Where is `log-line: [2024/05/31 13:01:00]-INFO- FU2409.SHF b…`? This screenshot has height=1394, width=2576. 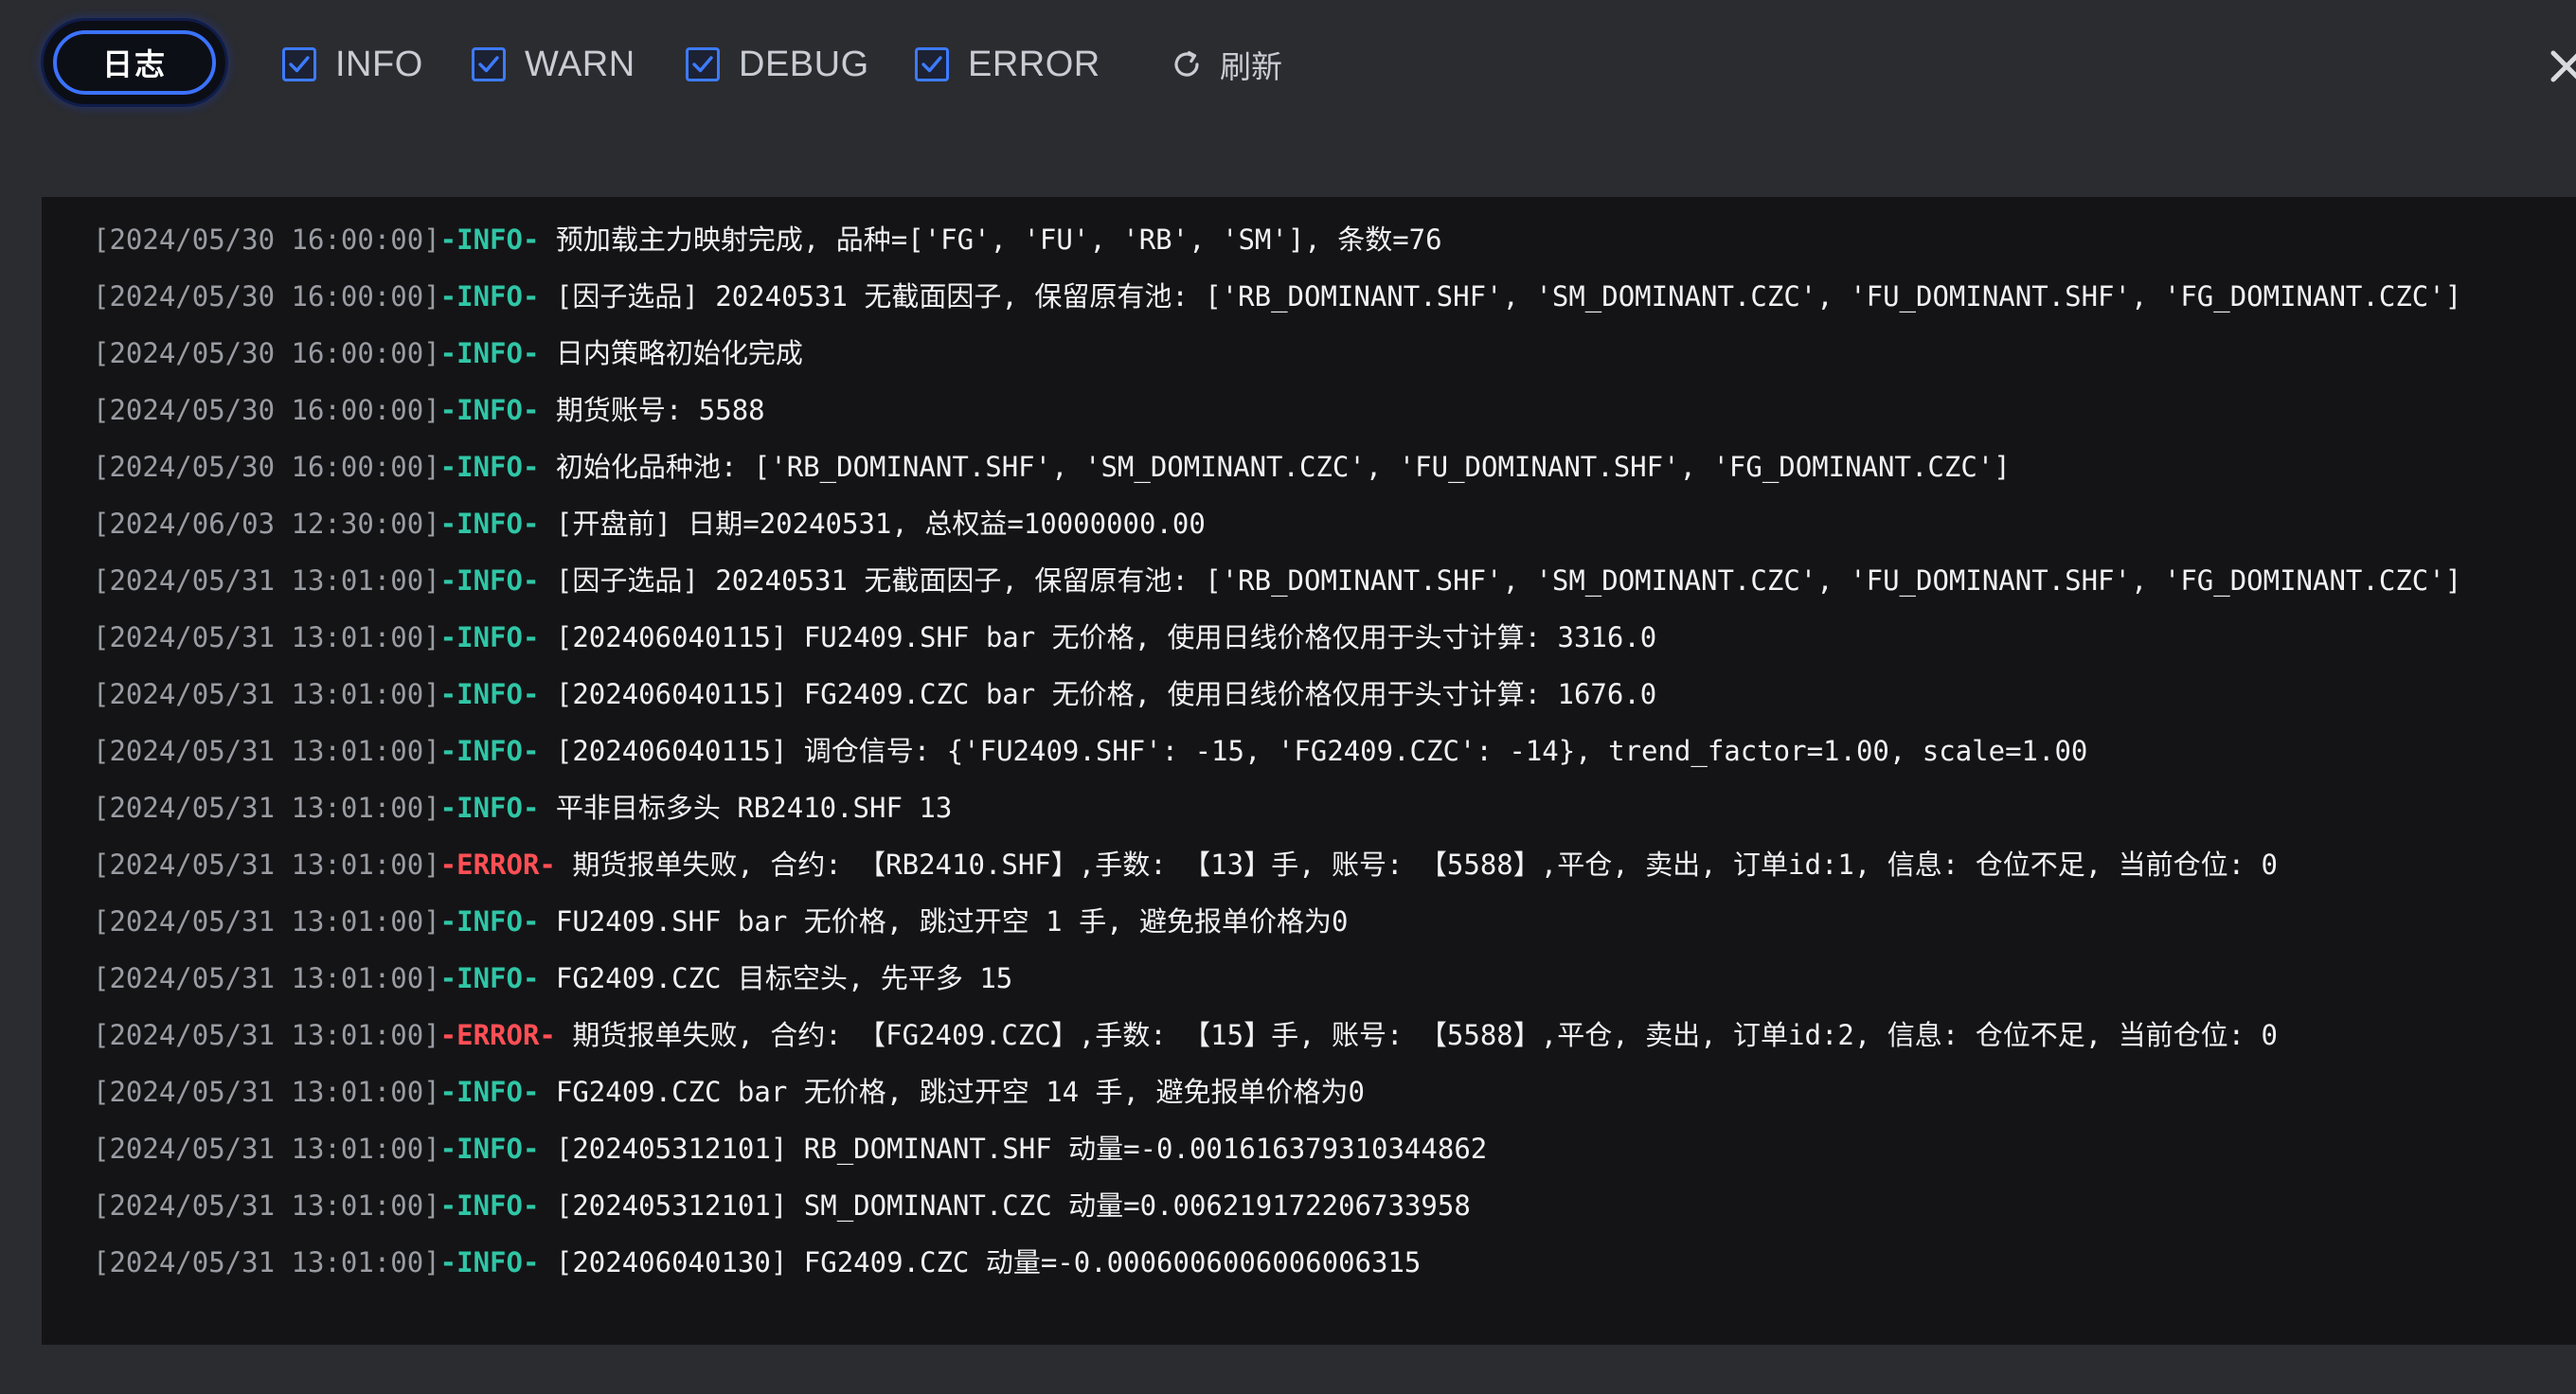
log-line: [2024/05/31 13:01:00]-INFO- FU2409.SHF b… is located at coordinates (1324, 921).